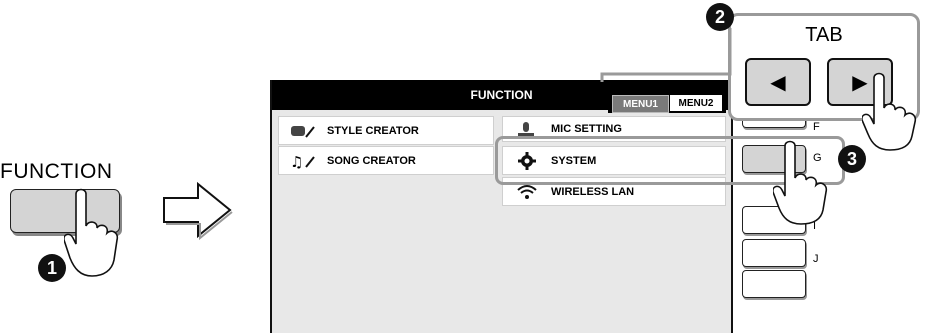 This screenshot has width=934, height=333. Describe the element at coordinates (720, 17) in the screenshot. I see `step-2-badge: 2` at that location.